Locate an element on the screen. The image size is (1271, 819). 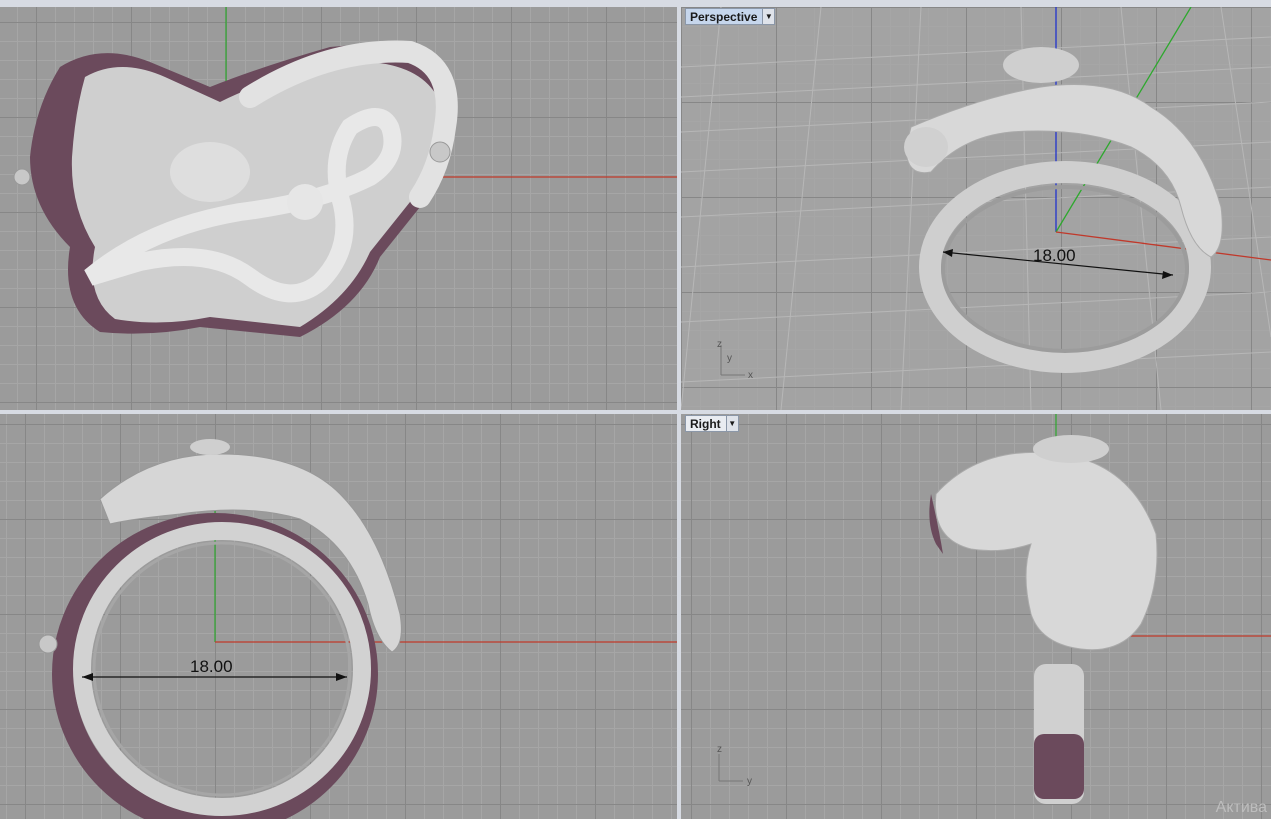
dimension-front: 18.00 is located at coordinates (214, 669).